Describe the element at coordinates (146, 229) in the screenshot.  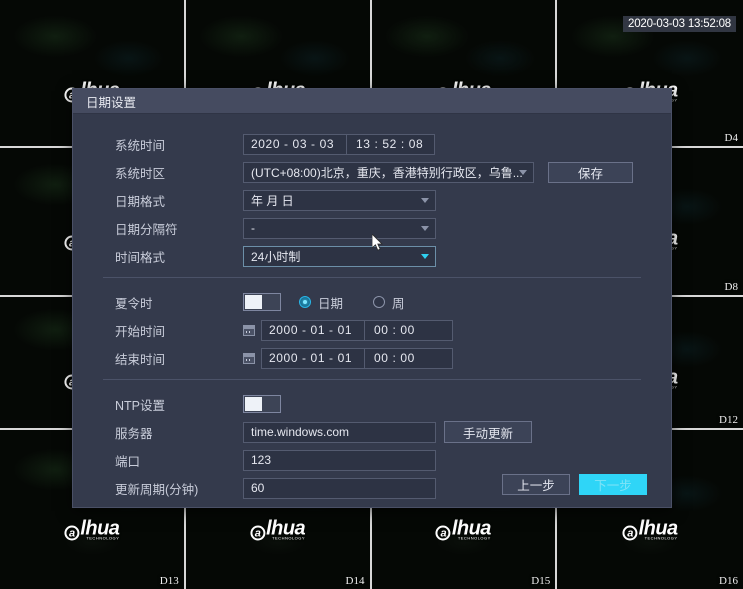
I see `date-separator-label: 日期分隔符` at that location.